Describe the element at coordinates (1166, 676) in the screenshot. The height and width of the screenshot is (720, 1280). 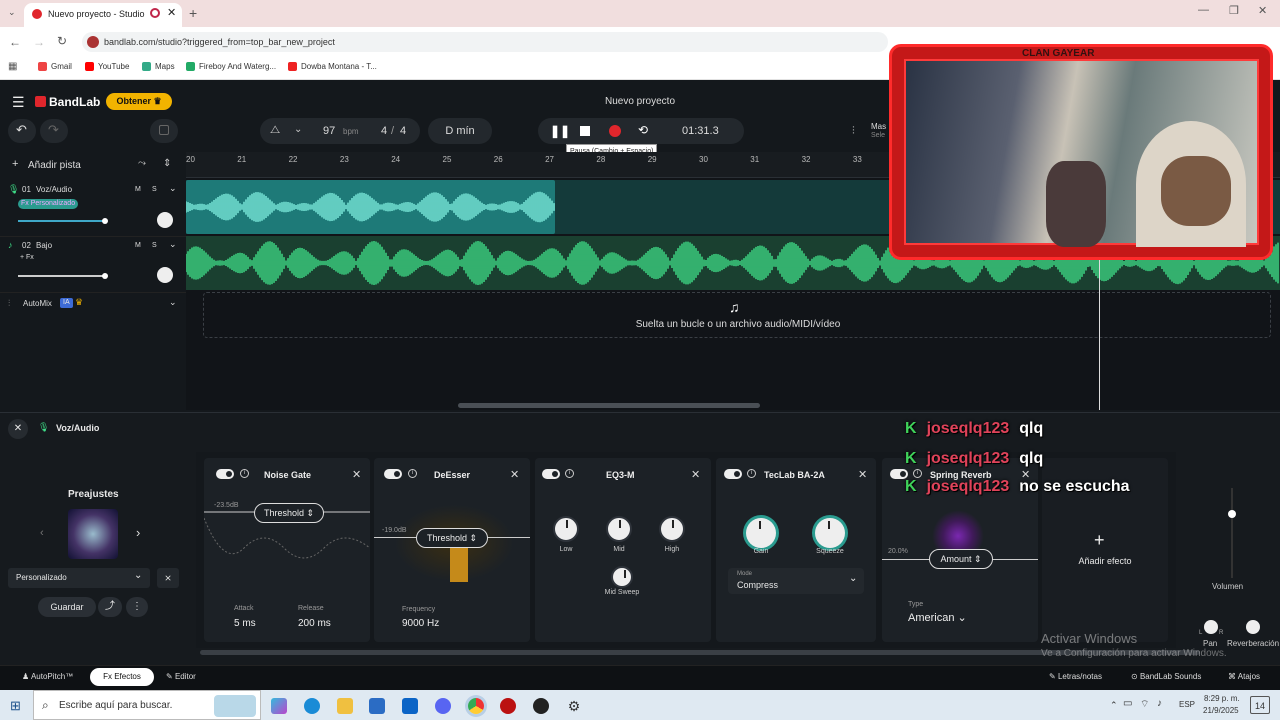
I see `sounds-button: ⊙ BandLab Sounds` at that location.